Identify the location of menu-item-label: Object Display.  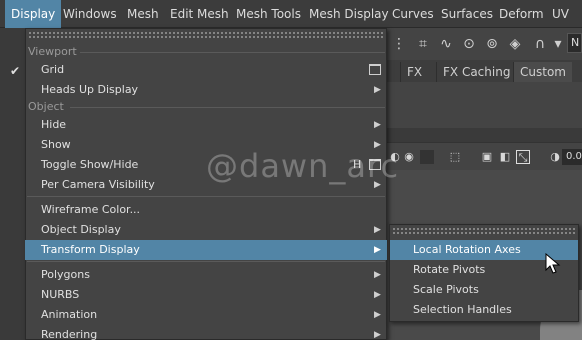
(81, 229).